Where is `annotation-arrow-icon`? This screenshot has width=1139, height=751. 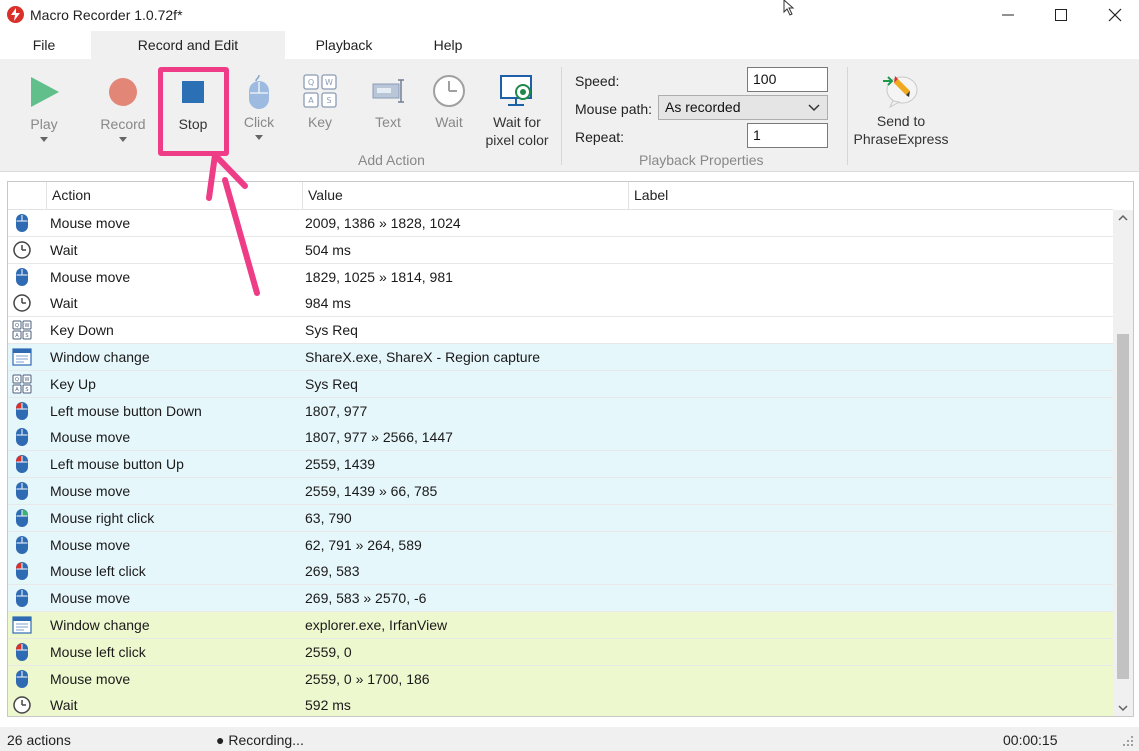
annotation-arrow-icon is located at coordinates (233, 224).